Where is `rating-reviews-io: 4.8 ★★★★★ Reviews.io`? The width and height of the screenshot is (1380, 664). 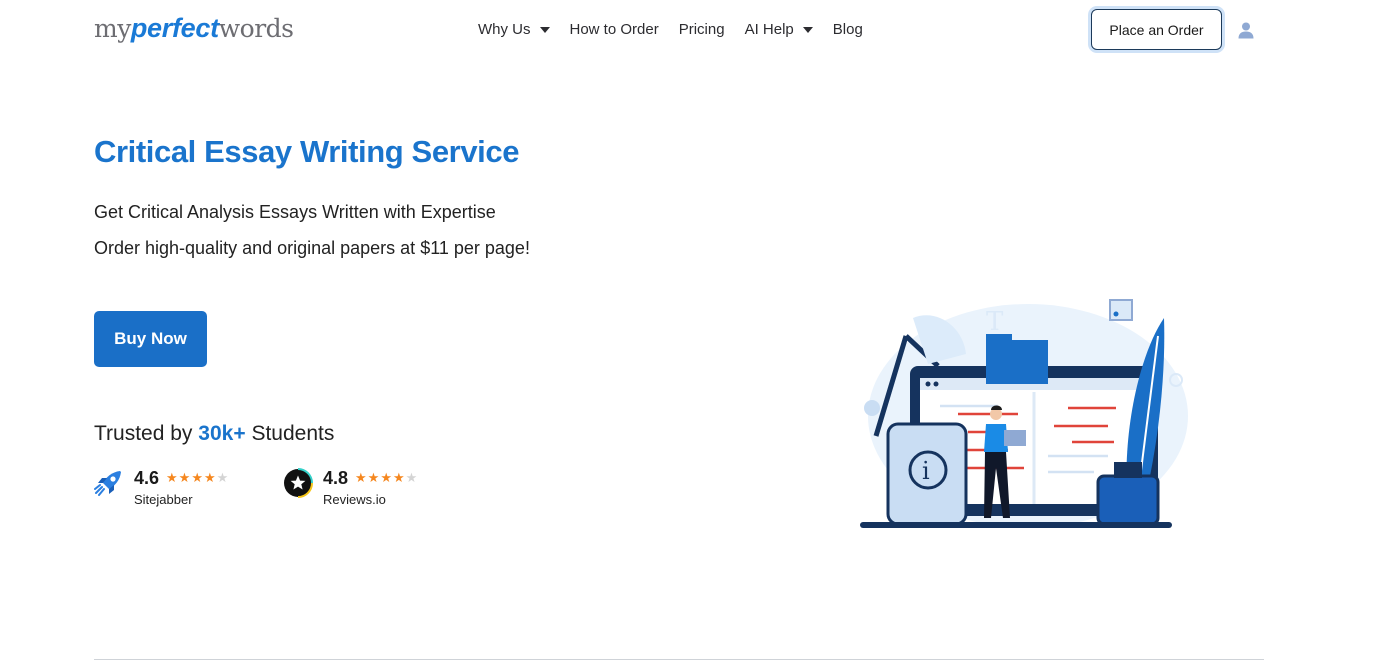 rating-reviews-io: 4.8 ★★★★★ Reviews.io is located at coordinates (350, 486).